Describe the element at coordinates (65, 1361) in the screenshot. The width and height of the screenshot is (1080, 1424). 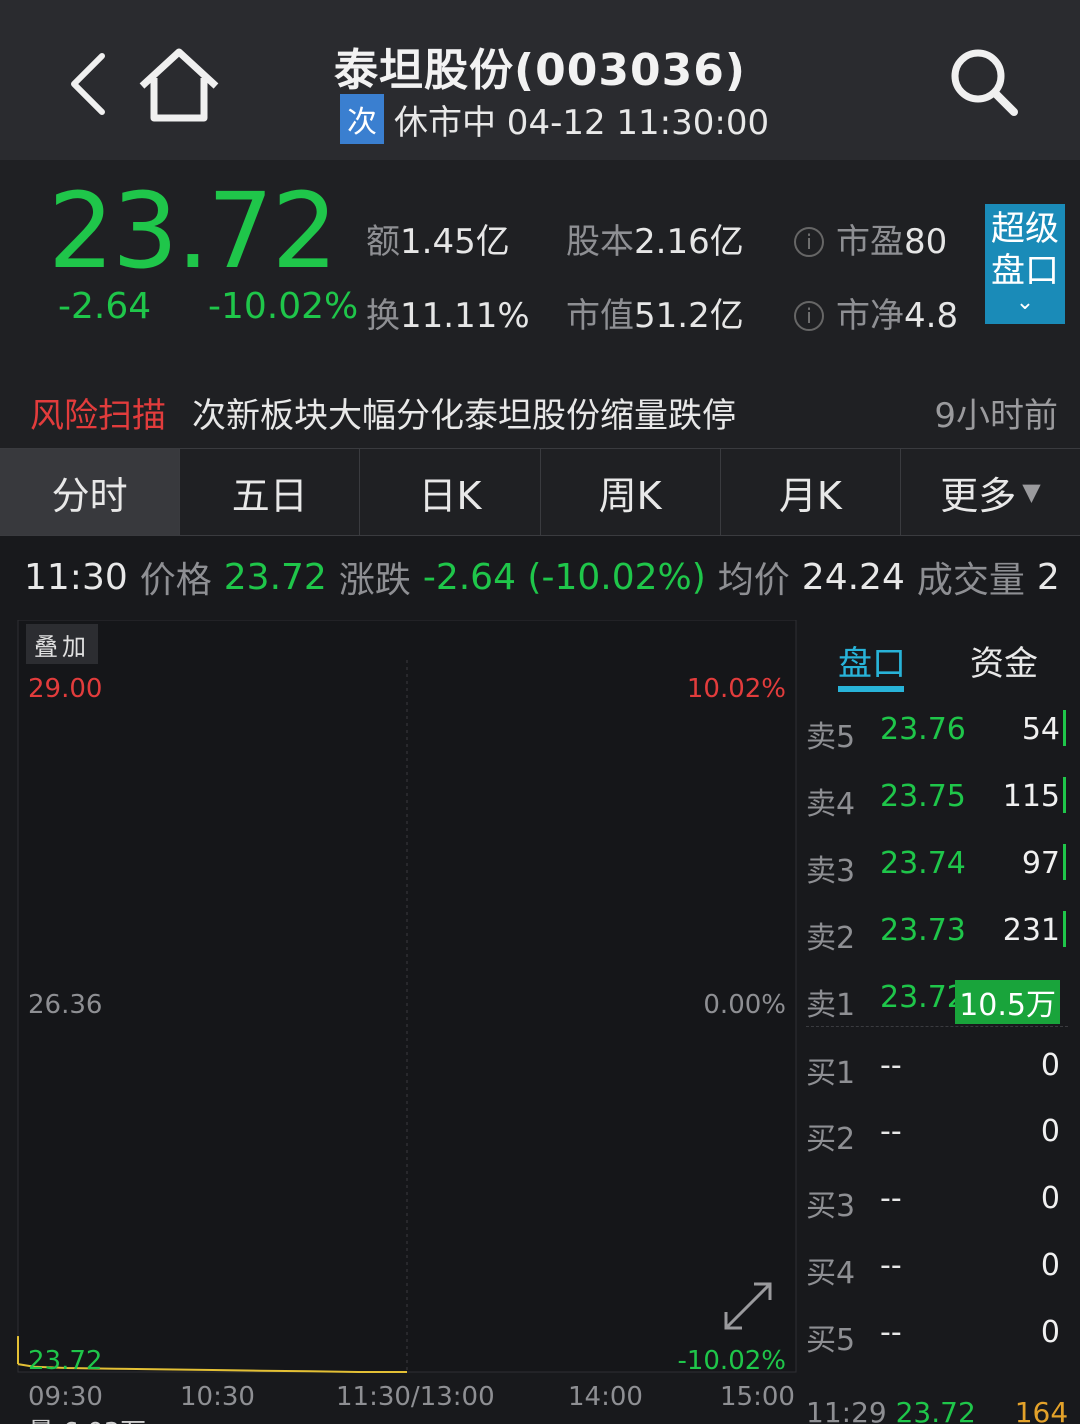
I see `y-axis-bottom: 23.72` at that location.